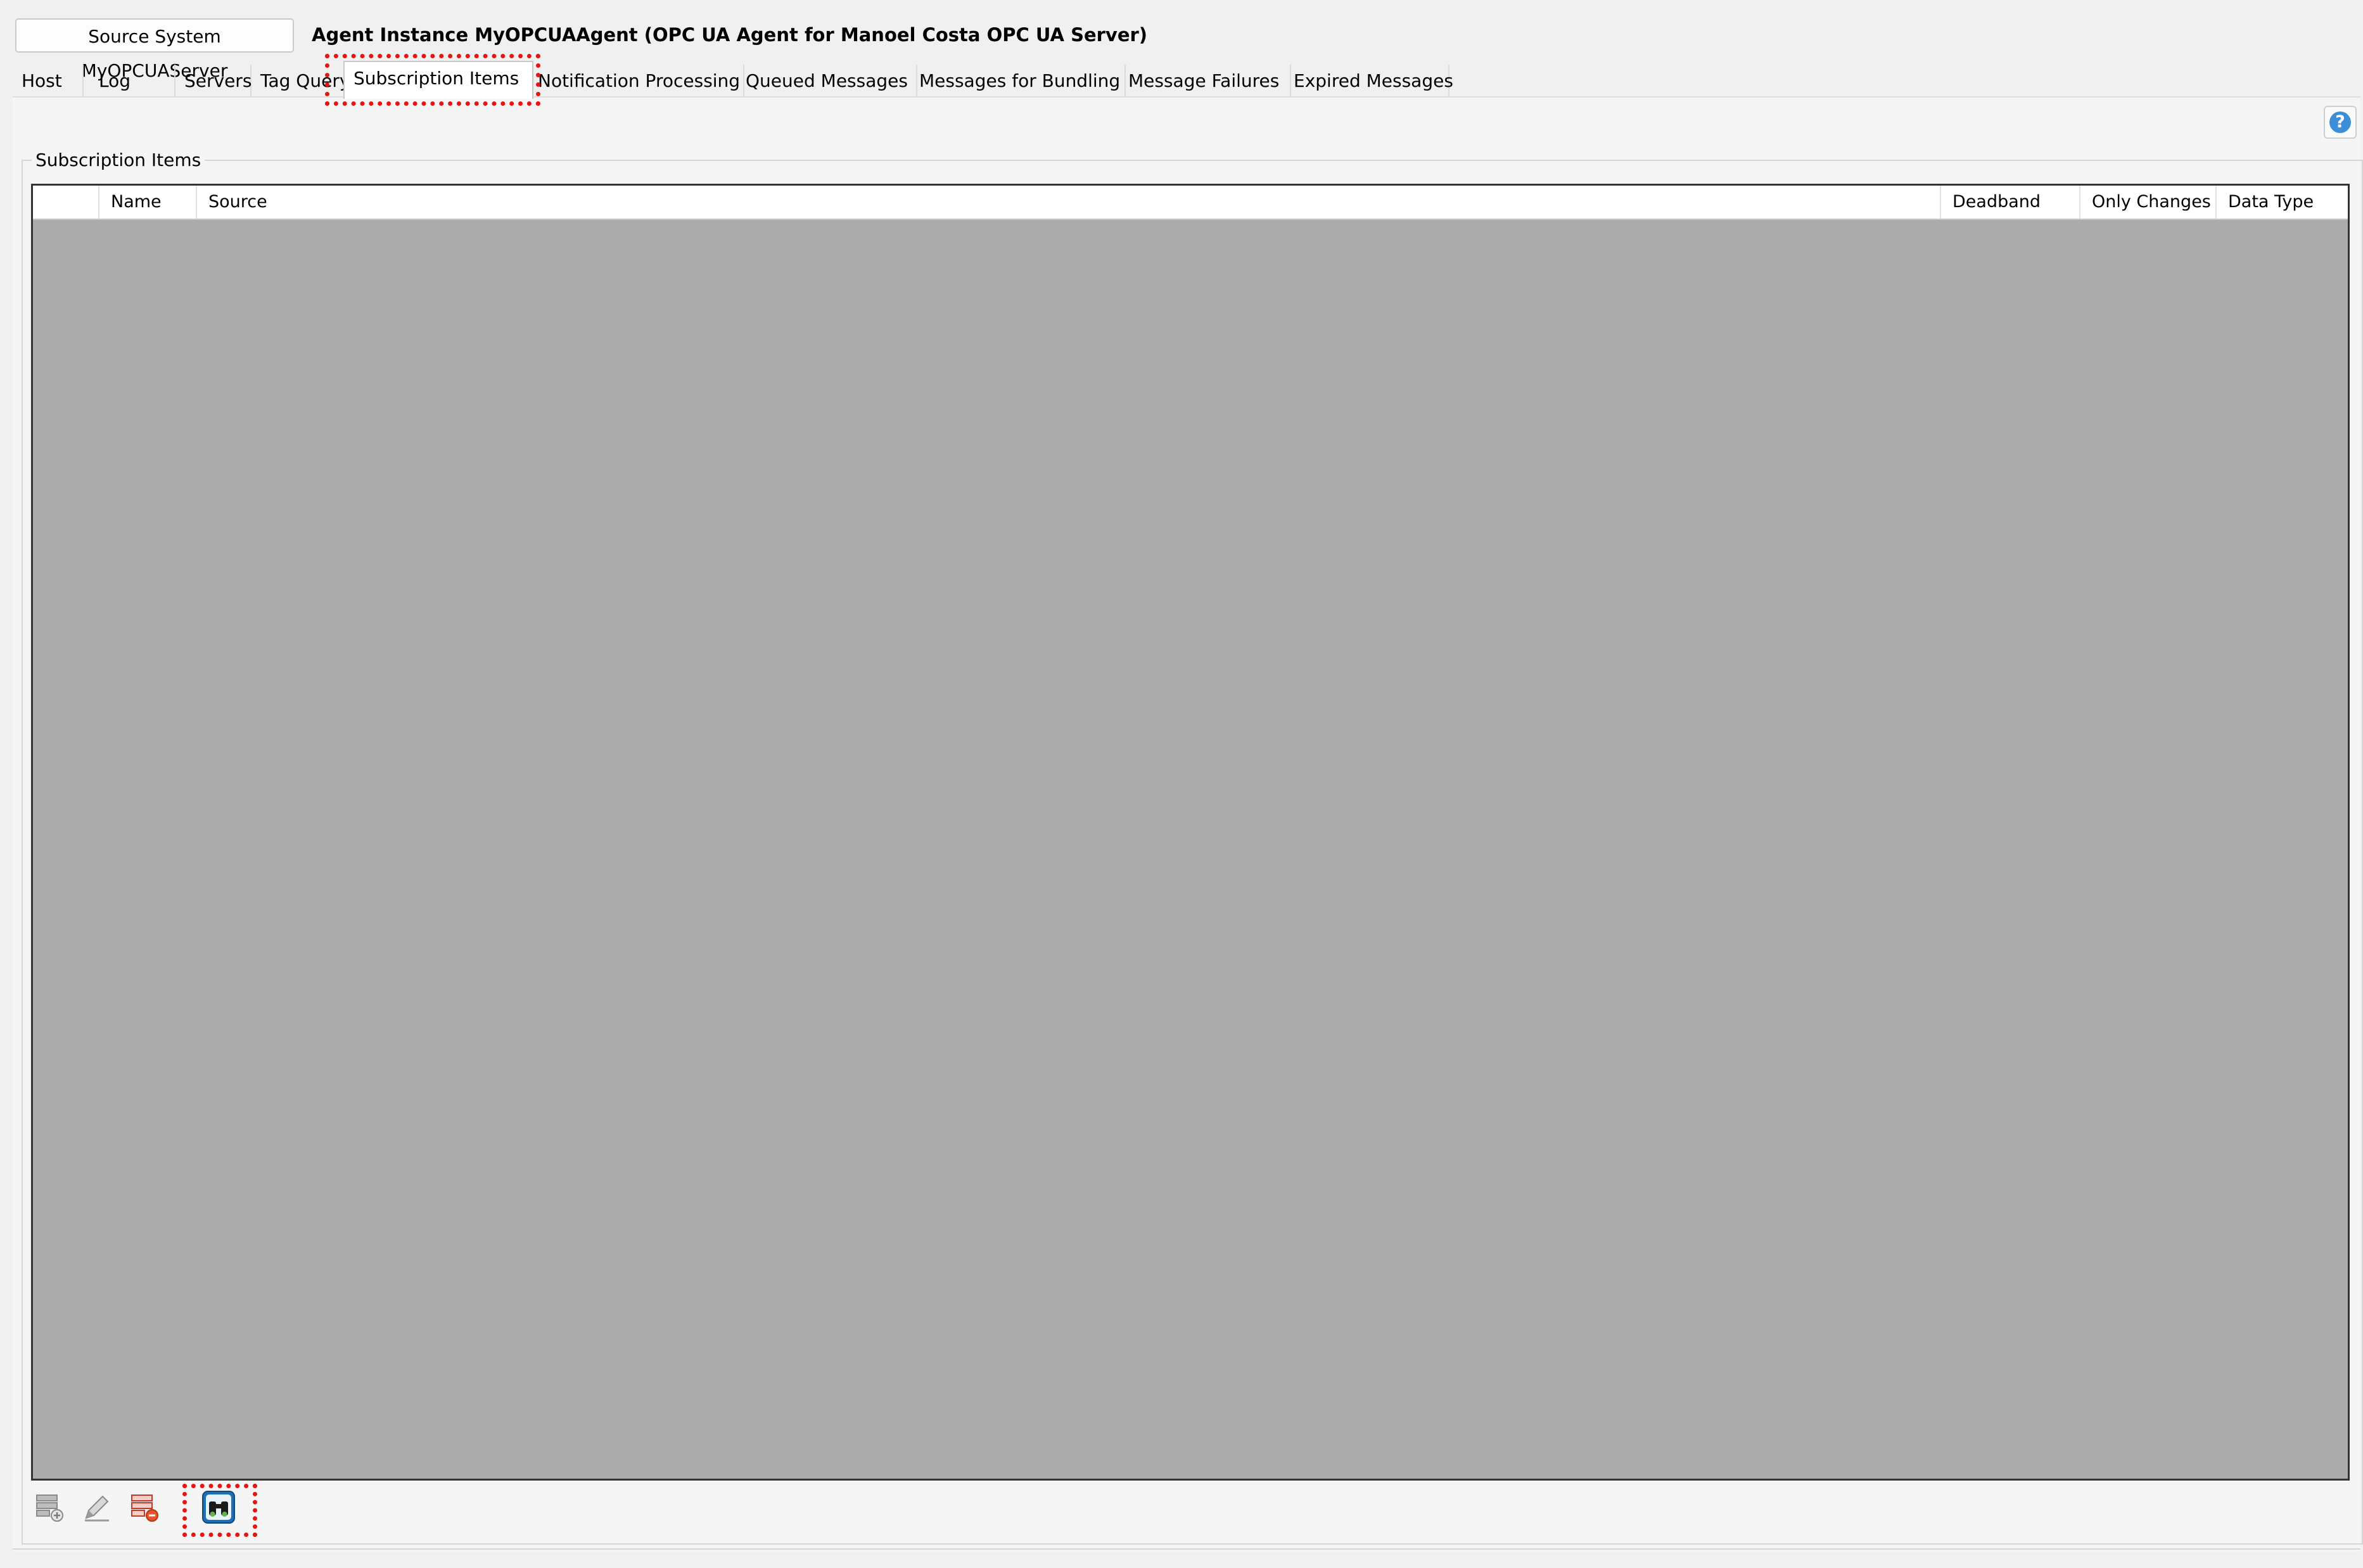 This screenshot has height=1568, width=2363. Describe the element at coordinates (2010, 202) in the screenshot. I see `column-header-deadband: Deadband` at that location.